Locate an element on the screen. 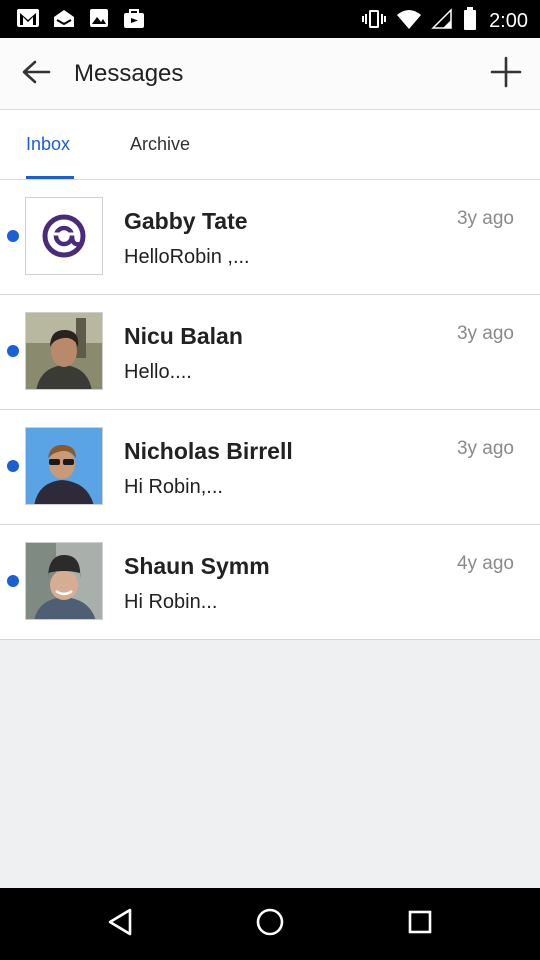 The width and height of the screenshot is (540, 960). battery-icon is located at coordinates (470, 21).